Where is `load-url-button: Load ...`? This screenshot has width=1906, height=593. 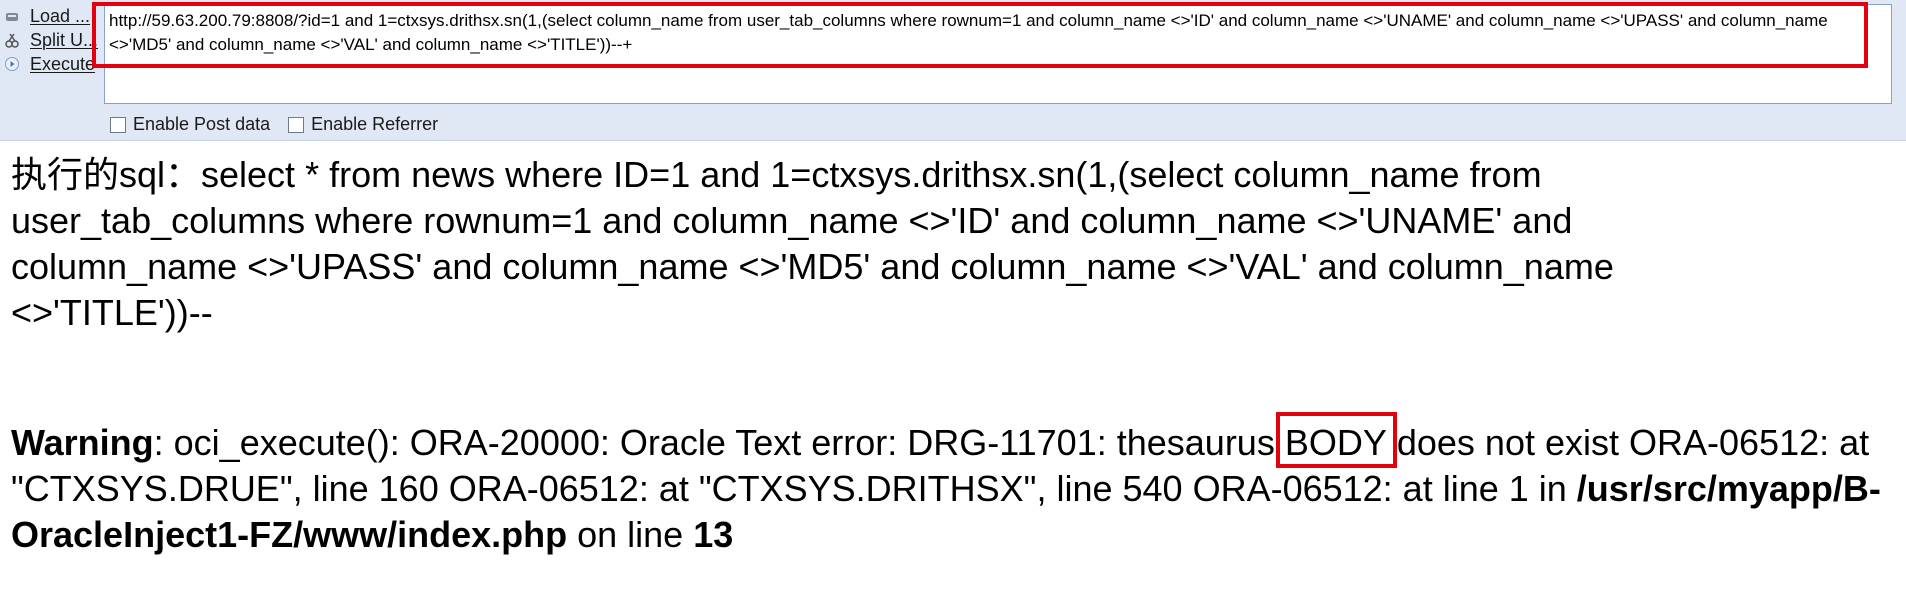 load-url-button: Load ... is located at coordinates (47, 16).